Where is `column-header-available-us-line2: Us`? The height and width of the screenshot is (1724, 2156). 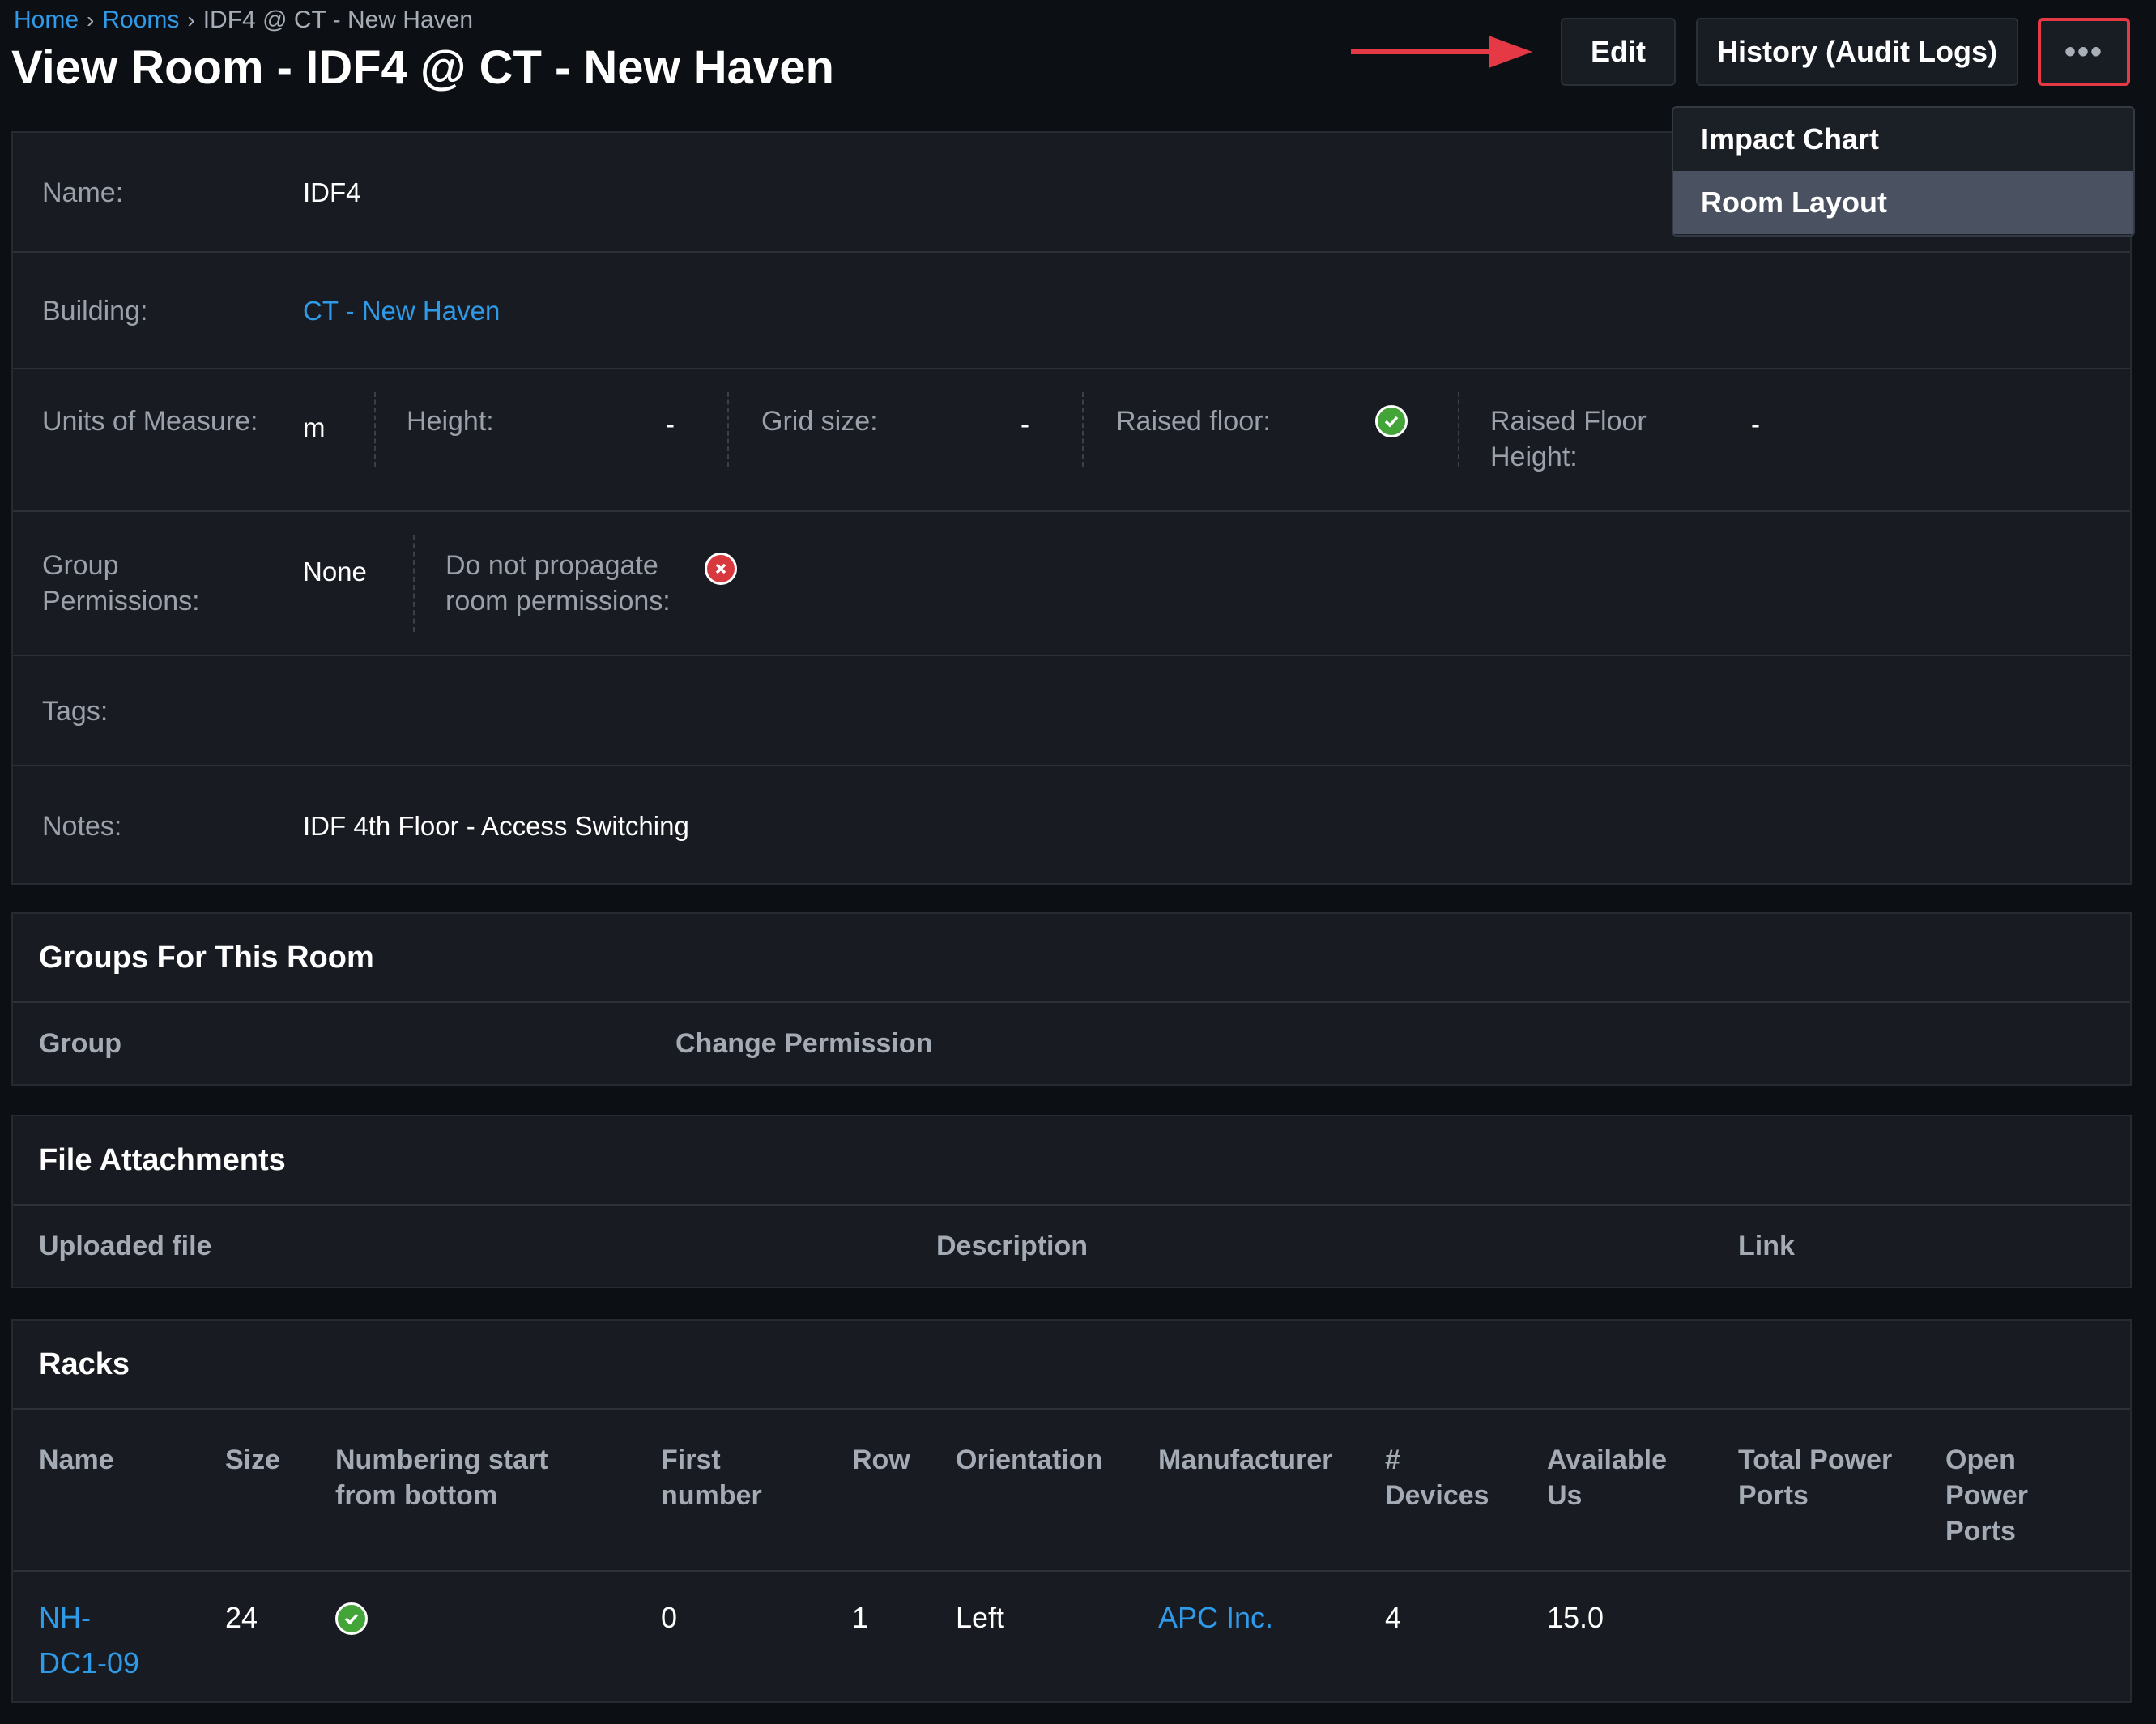
column-header-available-us-line2: Us is located at coordinates (1565, 1495).